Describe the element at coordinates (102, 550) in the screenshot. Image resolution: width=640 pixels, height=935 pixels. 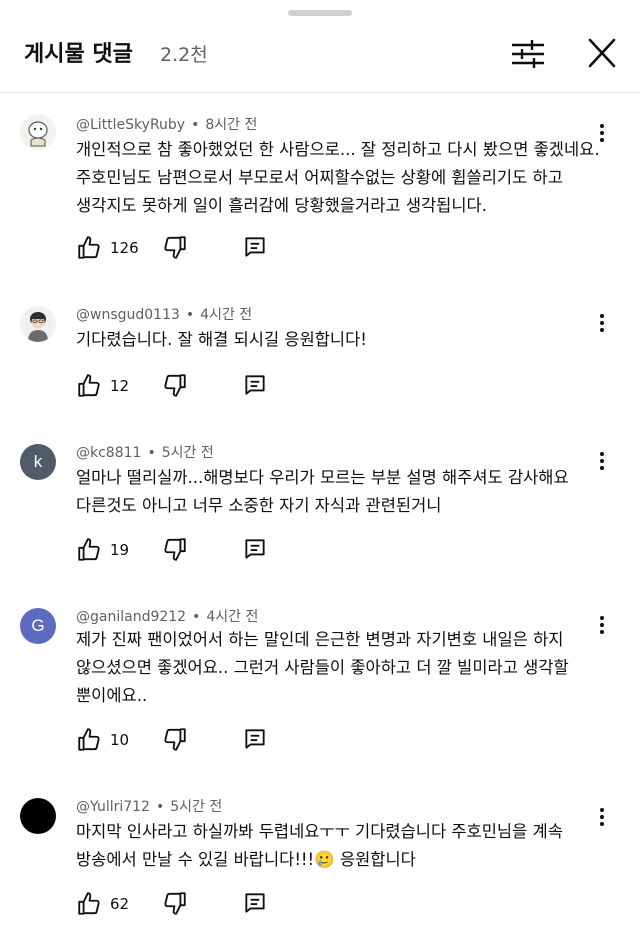
I see `like-button: 19` at that location.